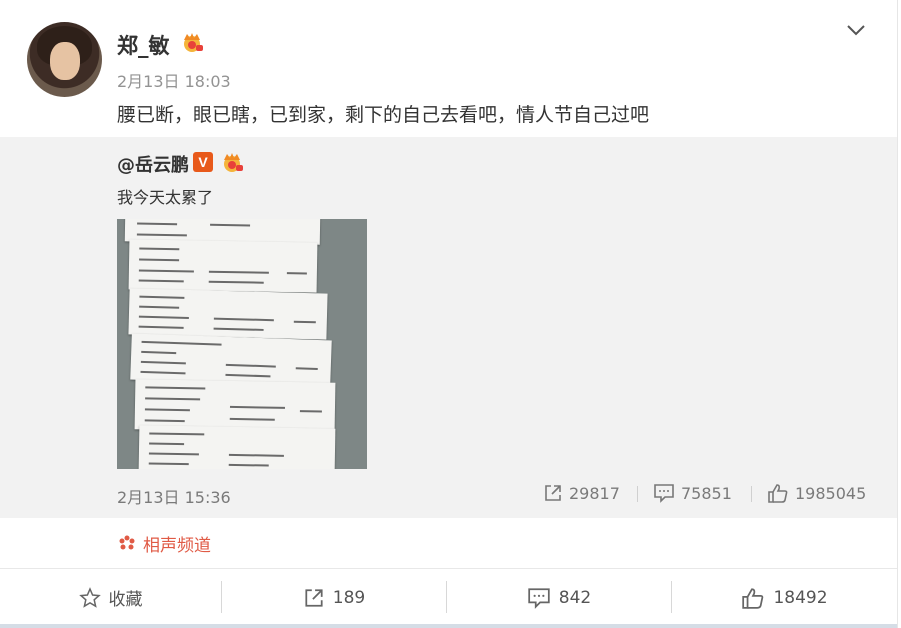 The width and height of the screenshot is (901, 628). I want to click on repost-like-count: 1985045, so click(816, 493).